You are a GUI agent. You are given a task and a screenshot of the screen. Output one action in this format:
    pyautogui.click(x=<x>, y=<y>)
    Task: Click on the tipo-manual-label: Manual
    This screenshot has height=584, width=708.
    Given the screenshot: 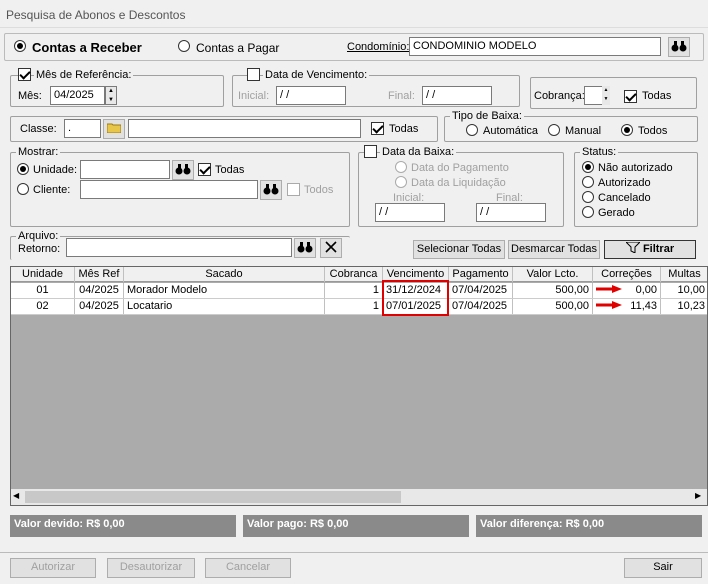 What is the action you would take?
    pyautogui.click(x=583, y=131)
    